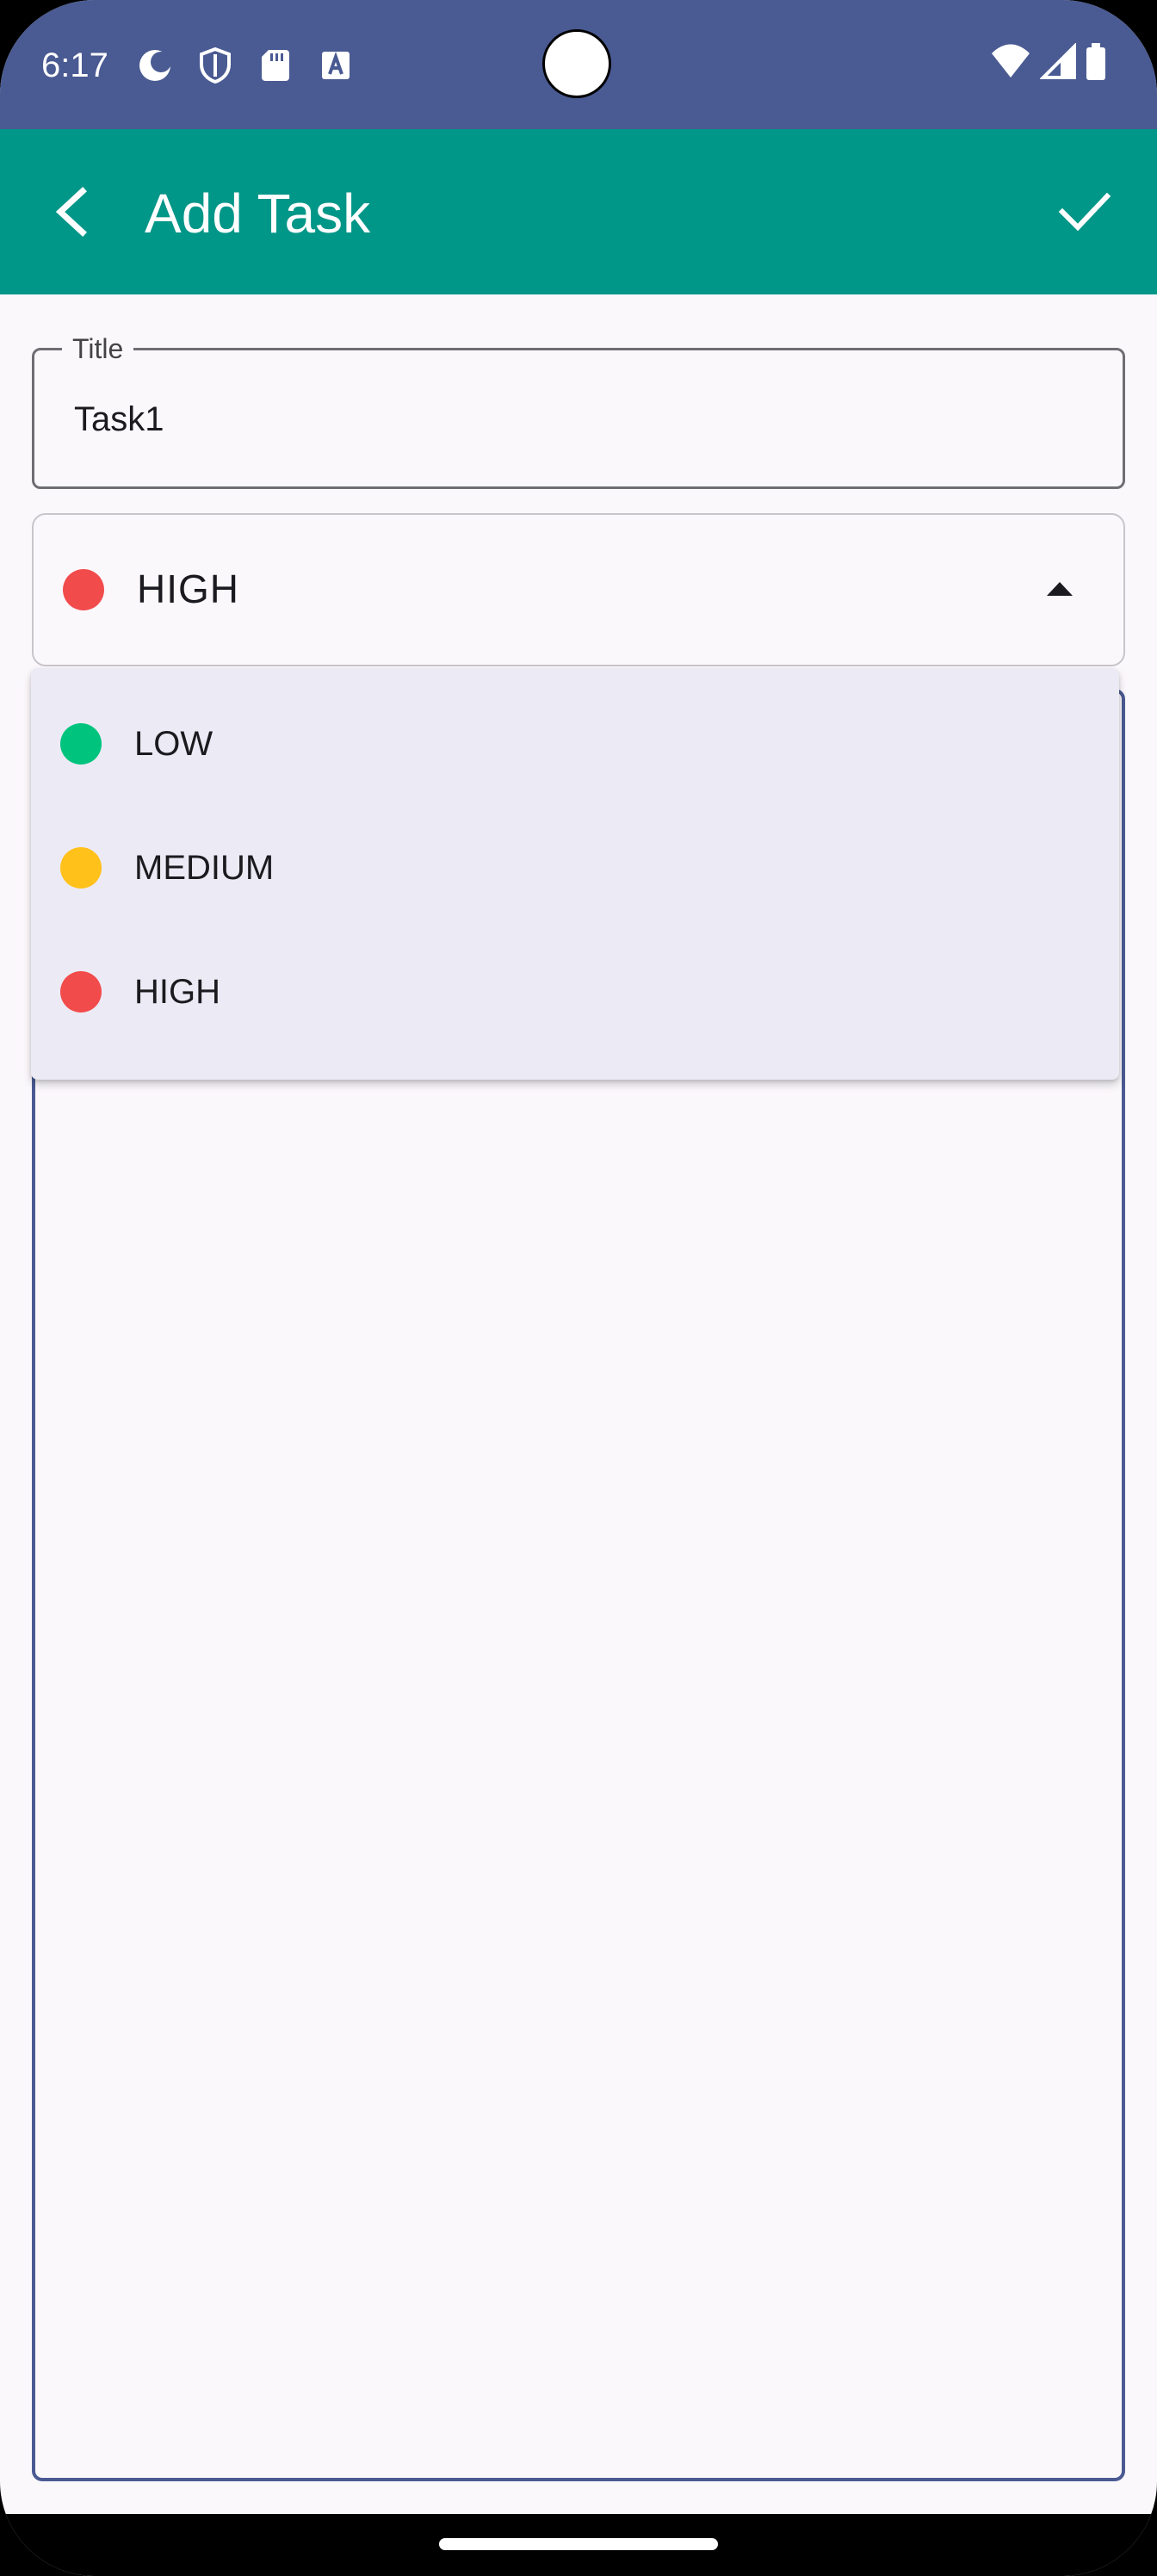  I want to click on status-bar: 6:17, so click(579, 64).